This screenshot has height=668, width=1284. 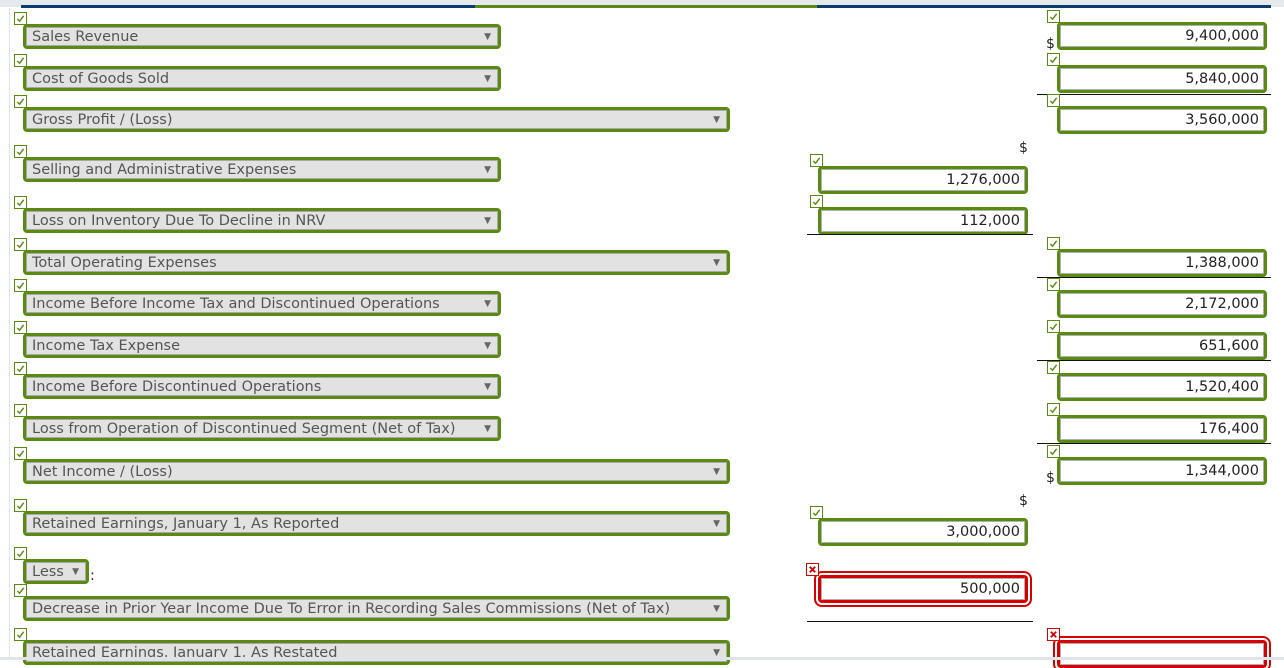 I want to click on row-4-account-dropdown: Selling and Administrative Expenses ▼, so click(x=262, y=169).